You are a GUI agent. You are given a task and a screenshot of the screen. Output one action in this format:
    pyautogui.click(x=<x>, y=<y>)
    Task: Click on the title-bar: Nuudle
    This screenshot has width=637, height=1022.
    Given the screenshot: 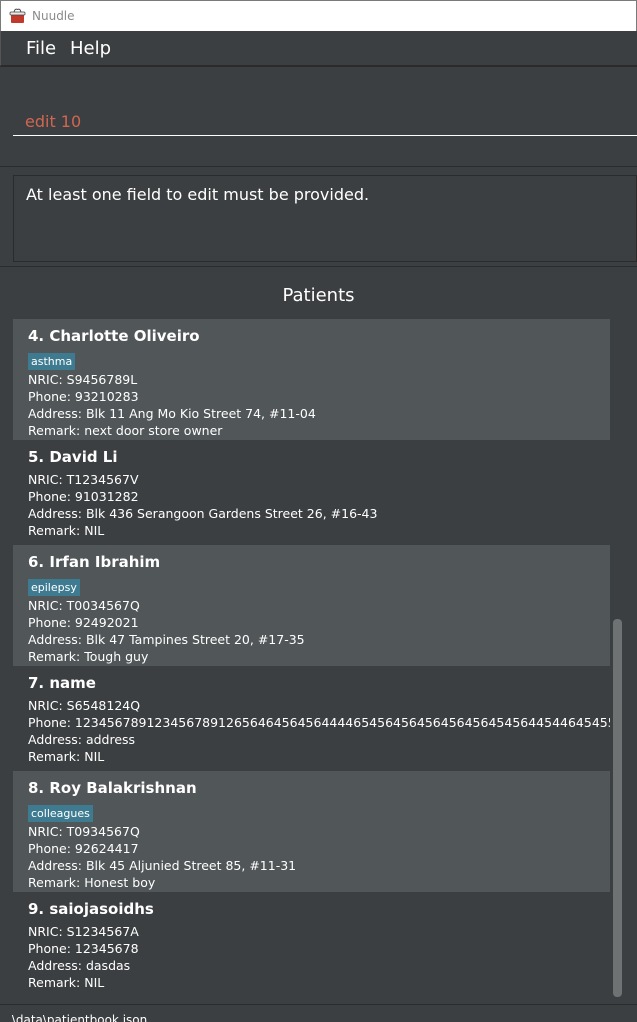 What is the action you would take?
    pyautogui.click(x=318, y=15)
    